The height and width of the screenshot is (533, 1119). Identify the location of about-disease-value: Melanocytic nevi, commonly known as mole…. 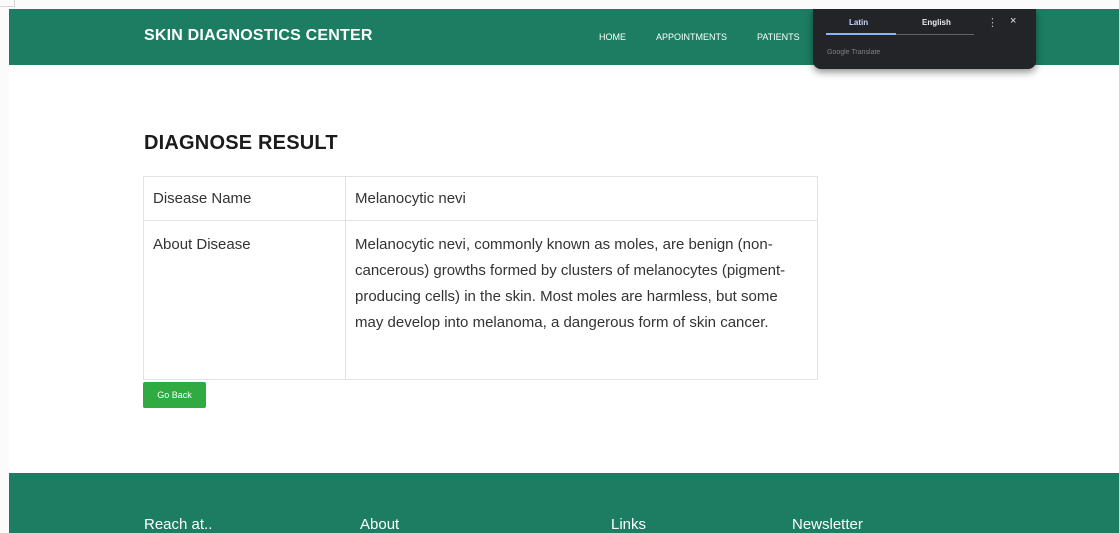
(581, 300).